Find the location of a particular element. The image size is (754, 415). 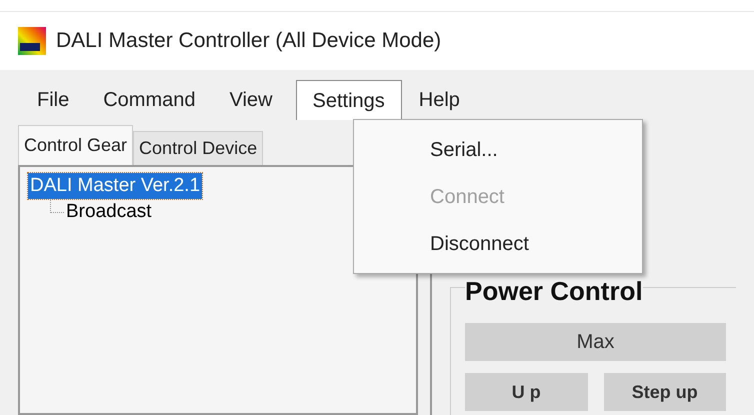

window-title: DALI Master Controller (All Device Mode) is located at coordinates (249, 41).